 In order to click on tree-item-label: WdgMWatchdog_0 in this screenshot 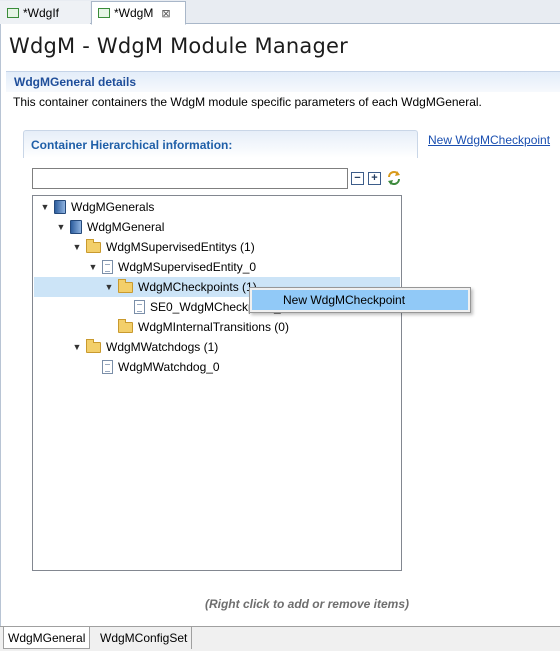, I will do `click(169, 367)`.